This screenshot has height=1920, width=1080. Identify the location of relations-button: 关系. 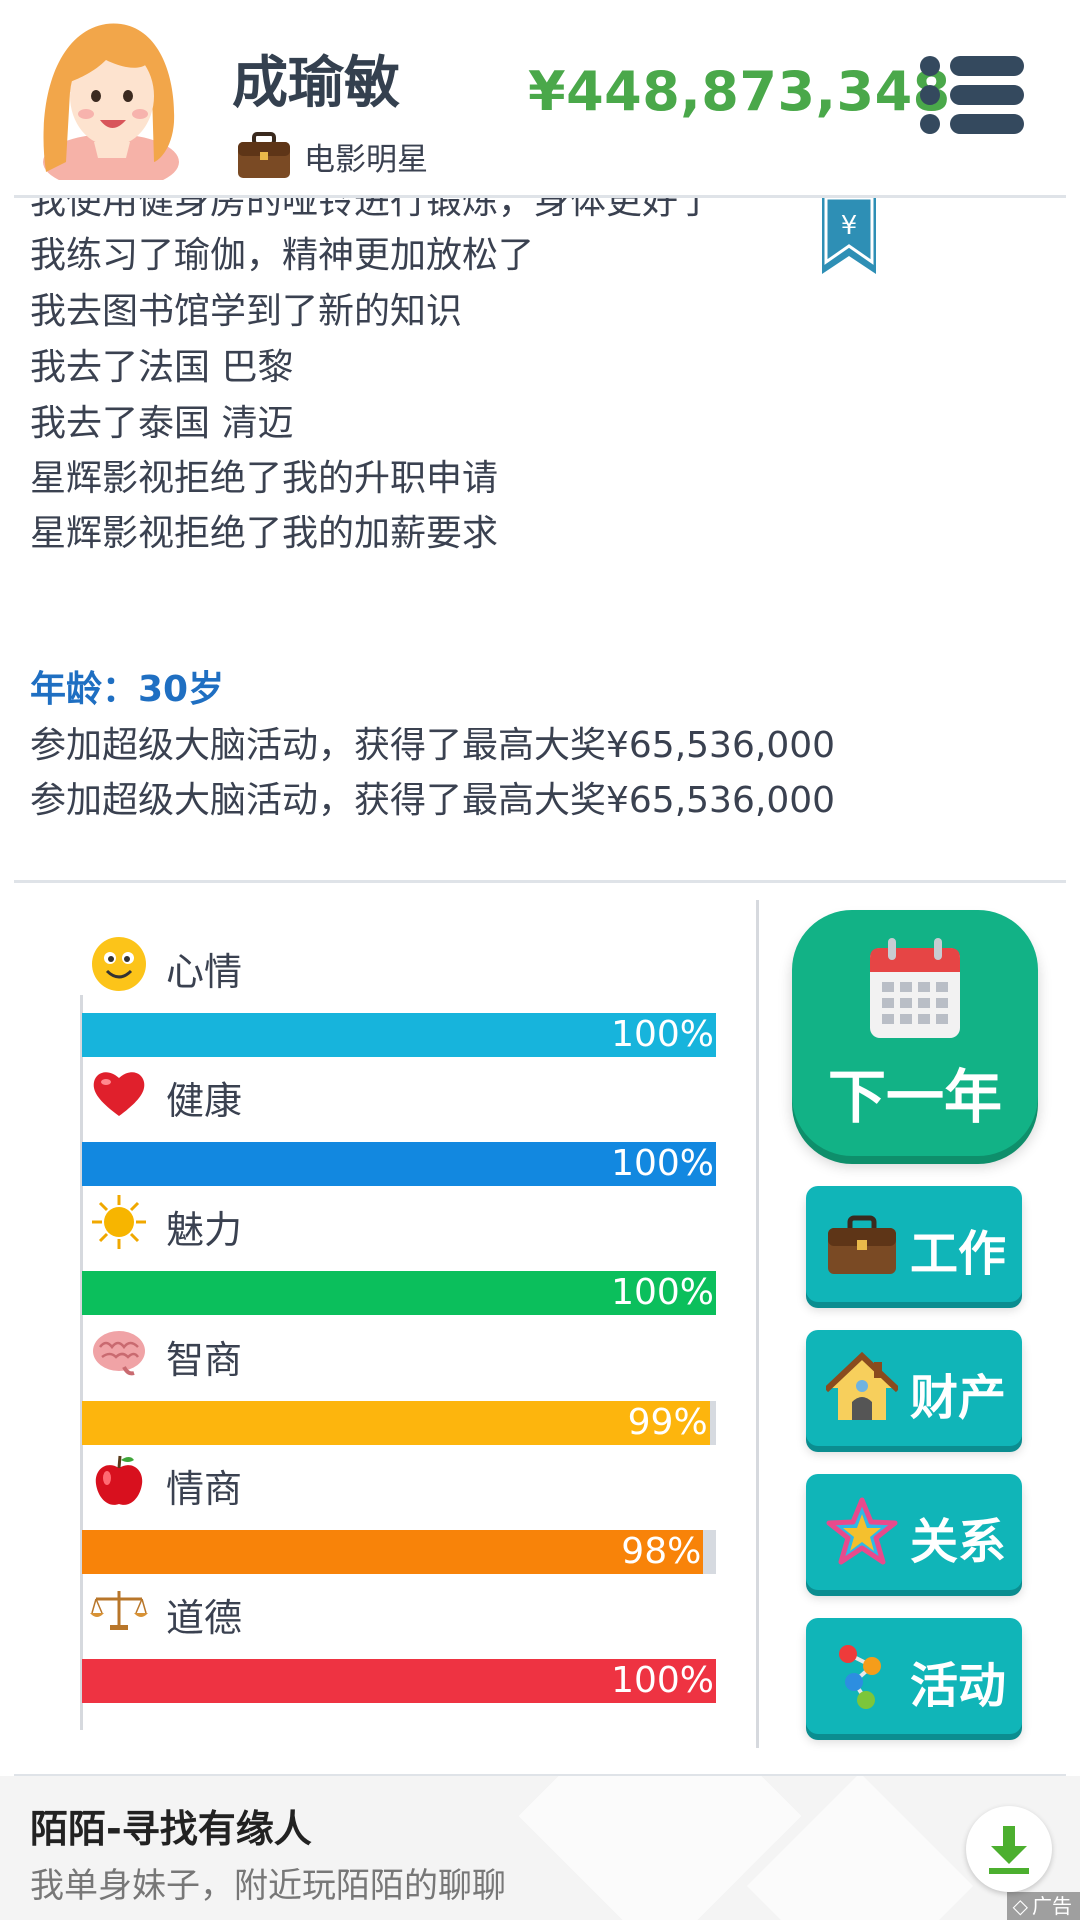
(914, 1532).